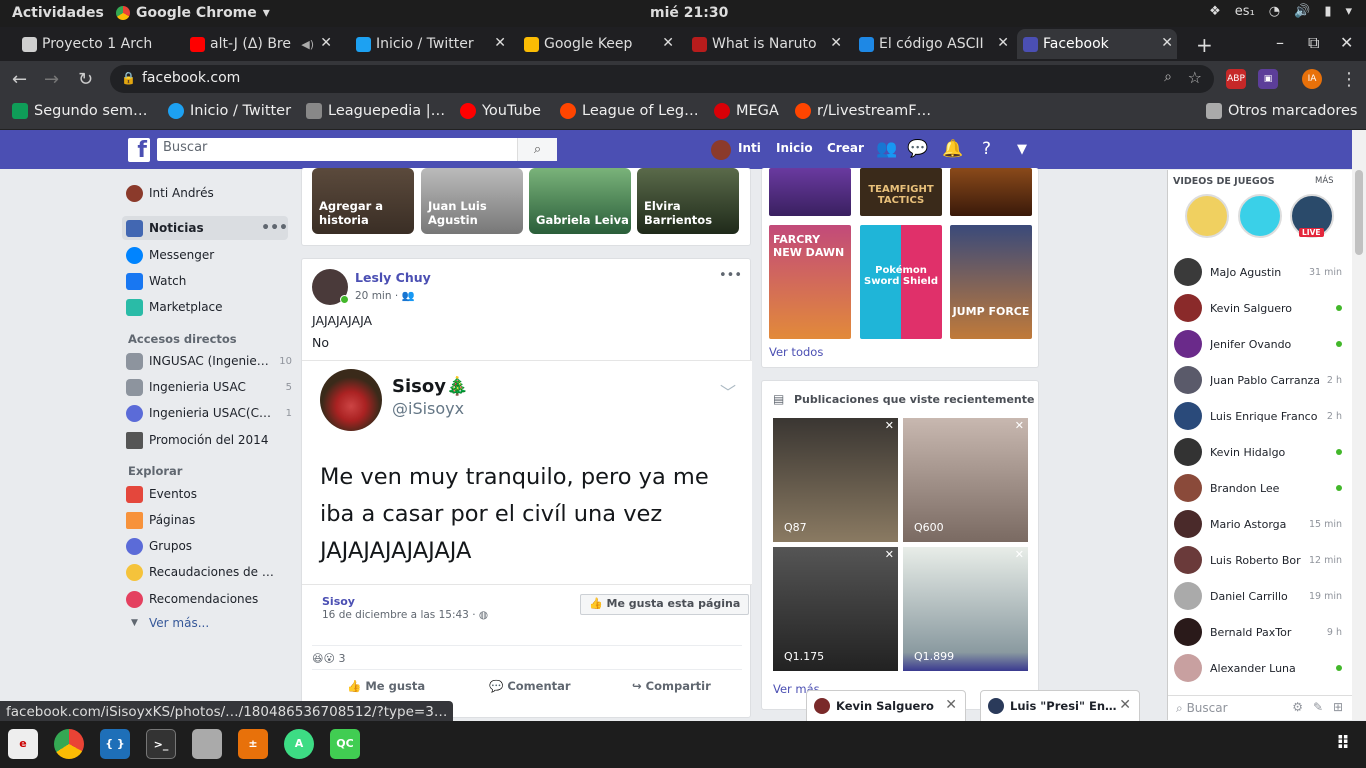 The height and width of the screenshot is (768, 1366). Describe the element at coordinates (1280, 42) in the screenshot. I see `minimize-button: –` at that location.